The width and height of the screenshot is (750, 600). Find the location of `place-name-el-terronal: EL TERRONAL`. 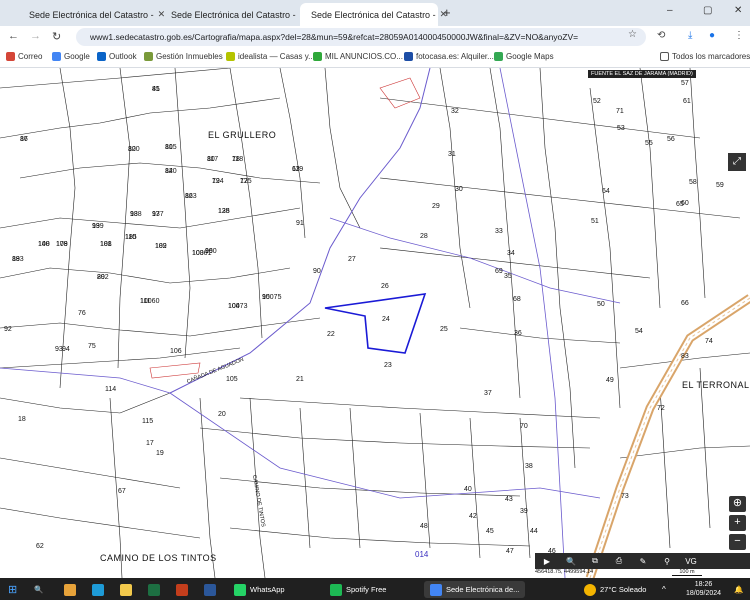

place-name-el-terronal: EL TERRONAL is located at coordinates (716, 385).